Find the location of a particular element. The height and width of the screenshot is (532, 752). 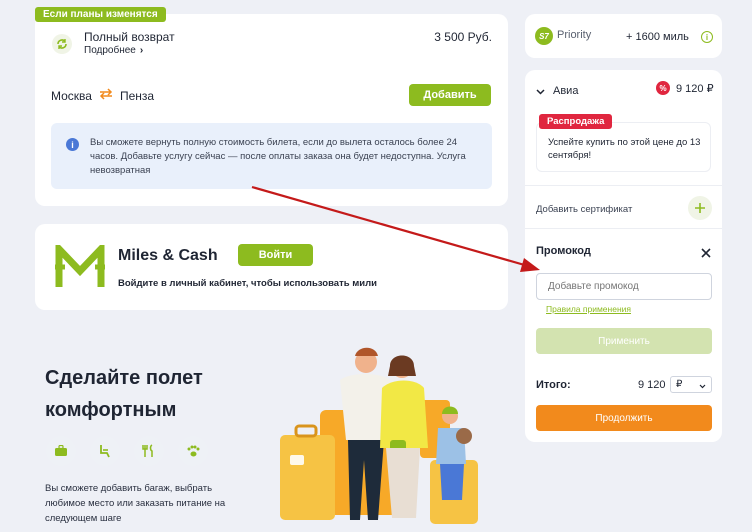

chevron-right-icon: › is located at coordinates (141, 50).